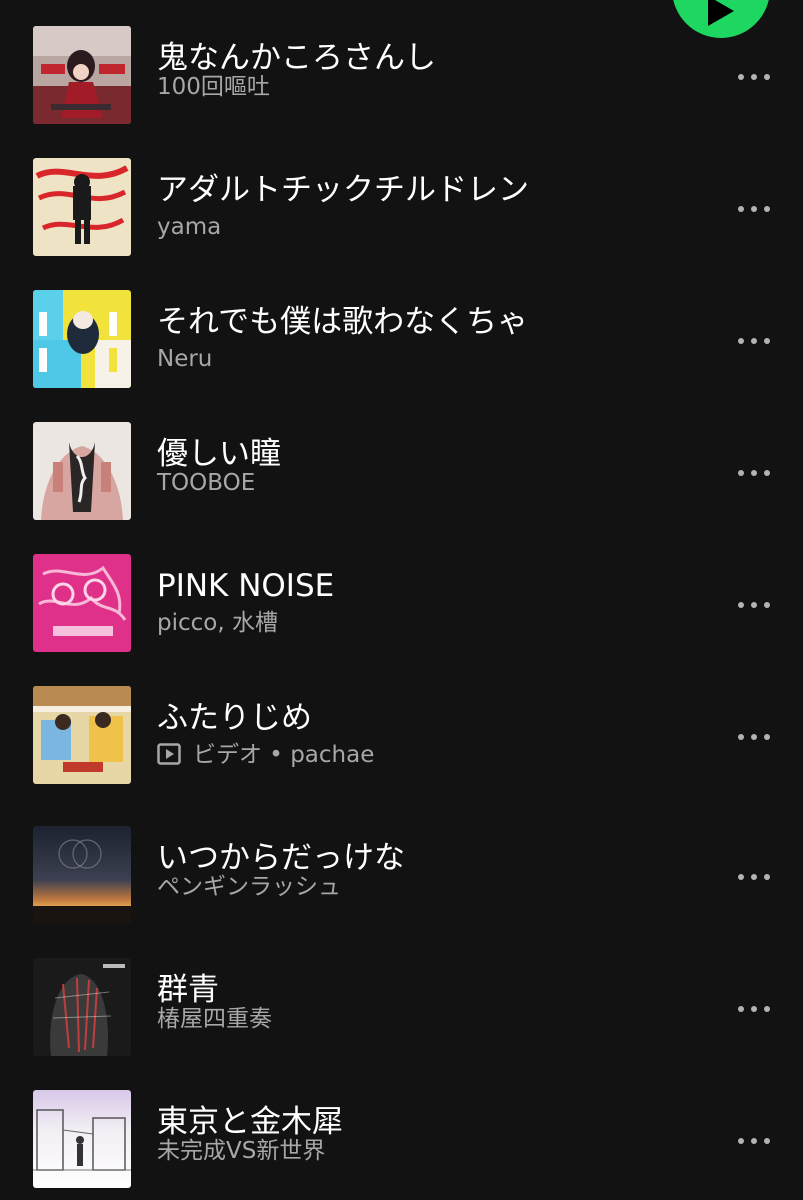 This screenshot has width=803, height=1200. I want to click on track-artist: TOOBOE, so click(206, 483).